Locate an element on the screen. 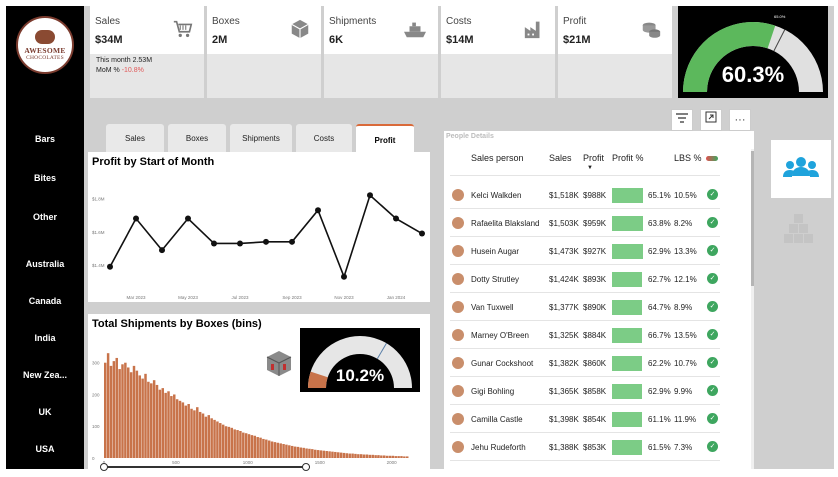  nav-item-usa: USA is located at coordinates (45, 449).